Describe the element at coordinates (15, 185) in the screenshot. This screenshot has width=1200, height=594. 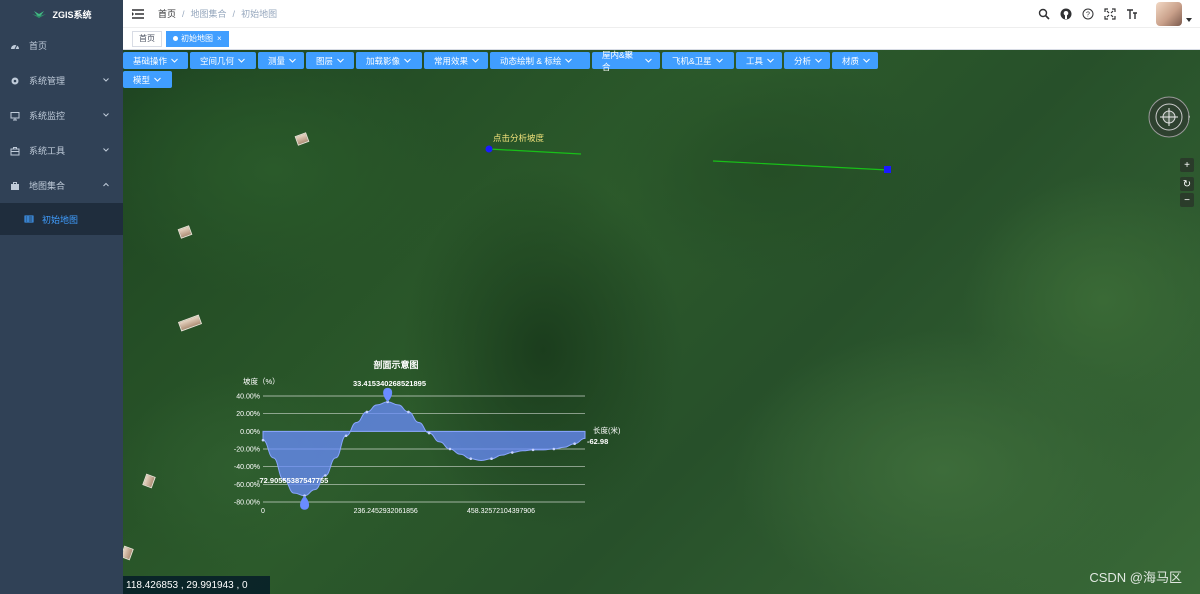
I see `briefcase-icon` at that location.